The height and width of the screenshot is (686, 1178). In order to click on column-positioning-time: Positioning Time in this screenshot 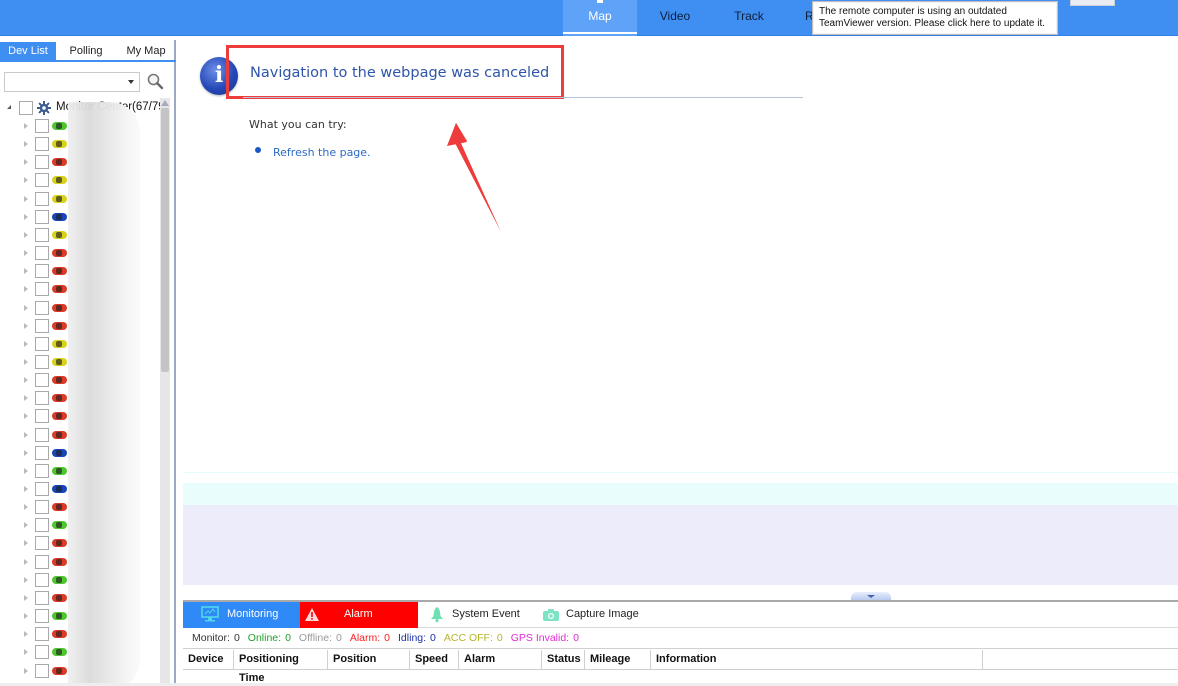, I will do `click(281, 667)`.